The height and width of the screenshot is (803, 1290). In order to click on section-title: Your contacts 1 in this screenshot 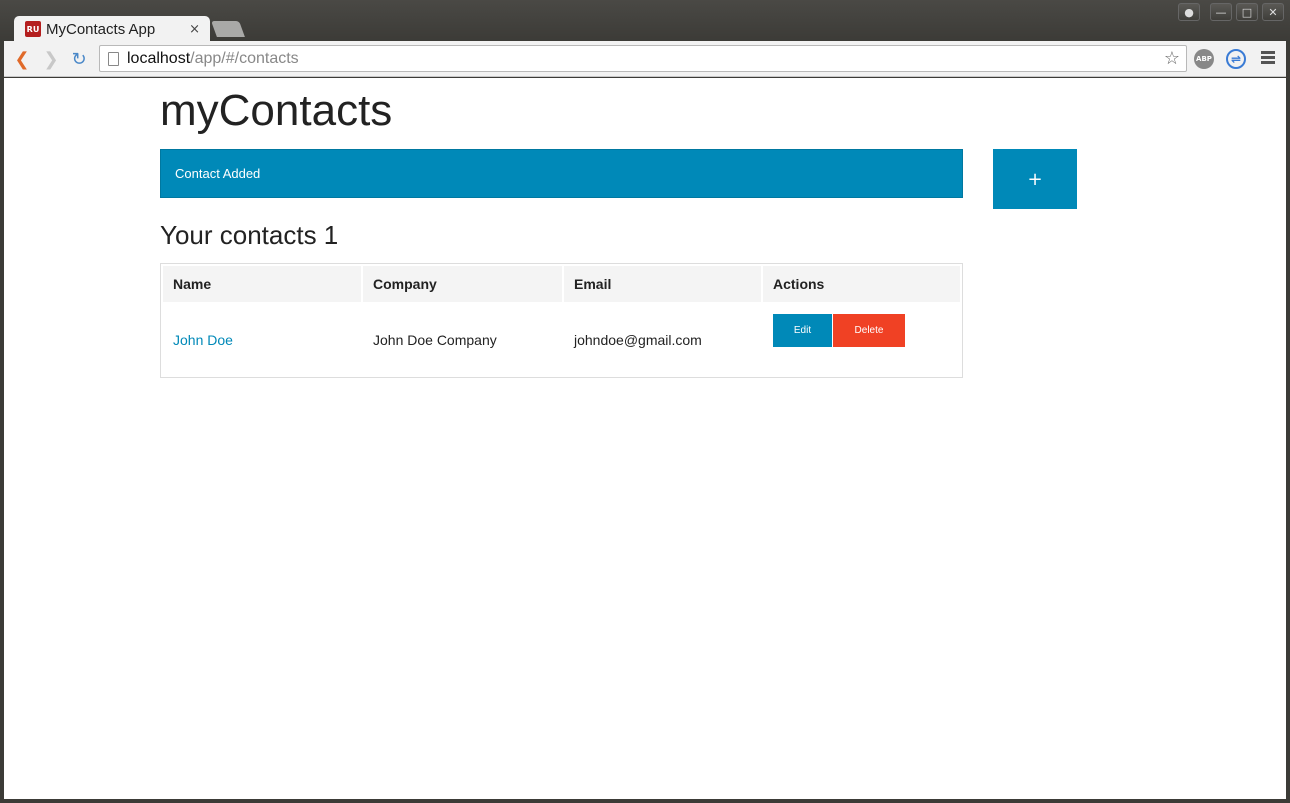, I will do `click(249, 235)`.